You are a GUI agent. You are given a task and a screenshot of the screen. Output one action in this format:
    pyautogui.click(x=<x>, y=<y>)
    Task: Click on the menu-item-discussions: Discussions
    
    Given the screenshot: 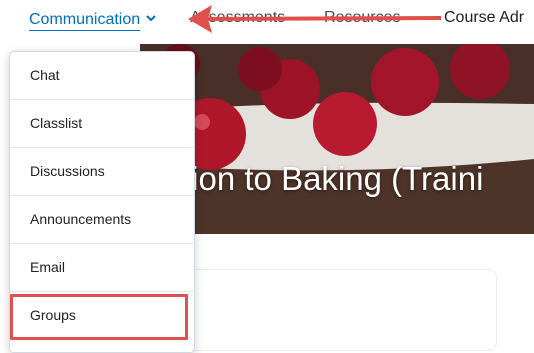 What is the action you would take?
    pyautogui.click(x=102, y=172)
    